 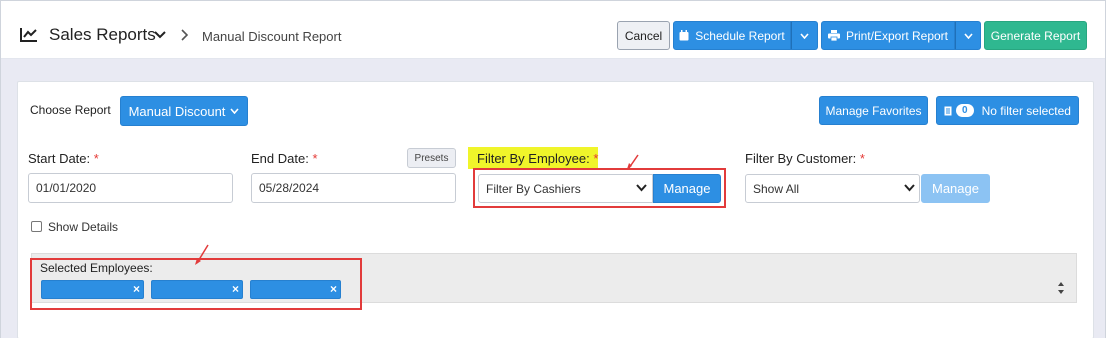 I want to click on employee-filter-label-text: Filter By Employee:, so click(x=533, y=158).